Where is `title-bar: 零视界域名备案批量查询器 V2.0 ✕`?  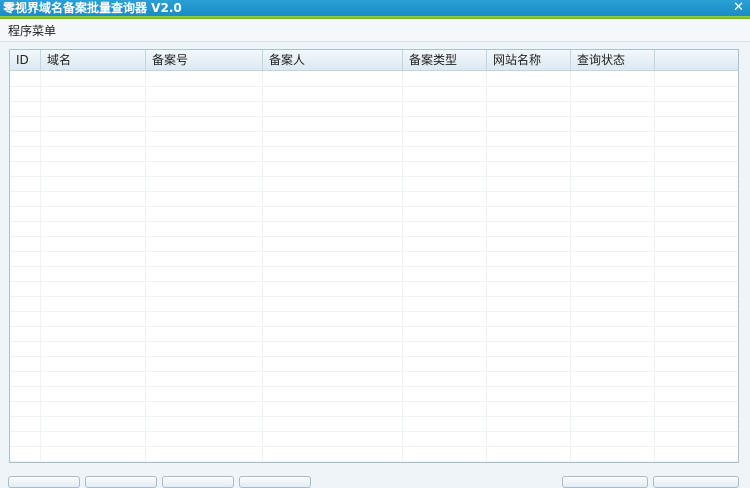
title-bar: 零视界域名备案批量查询器 V2.0 ✕ is located at coordinates (375, 8).